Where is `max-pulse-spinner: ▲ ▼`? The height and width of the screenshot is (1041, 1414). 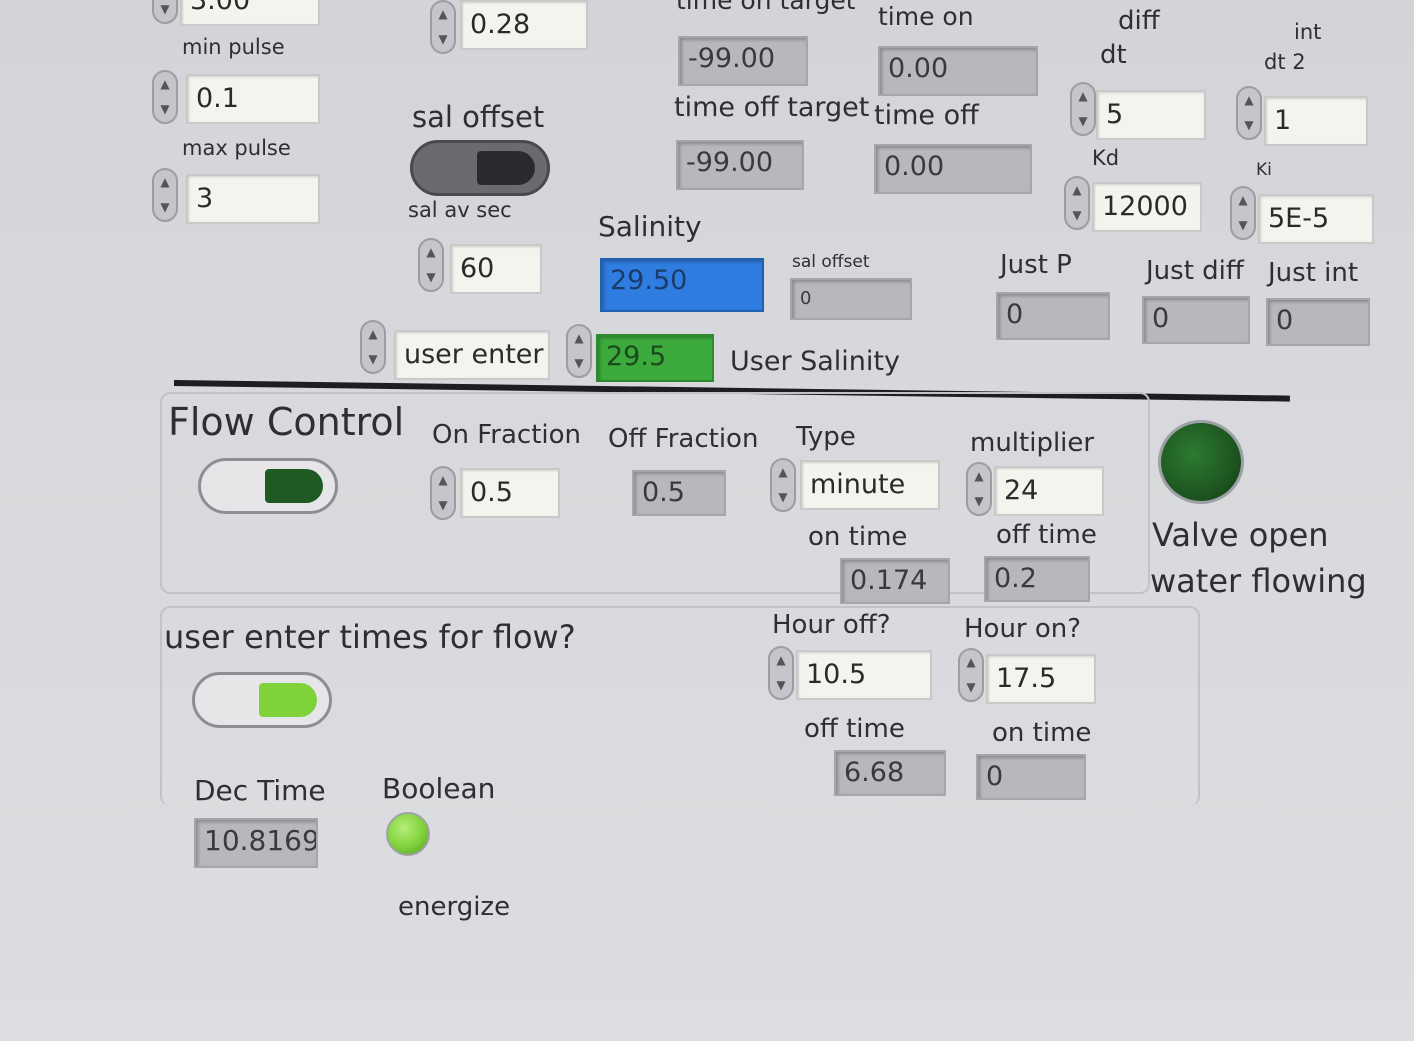
max-pulse-spinner: ▲ ▼ is located at coordinates (165, 195).